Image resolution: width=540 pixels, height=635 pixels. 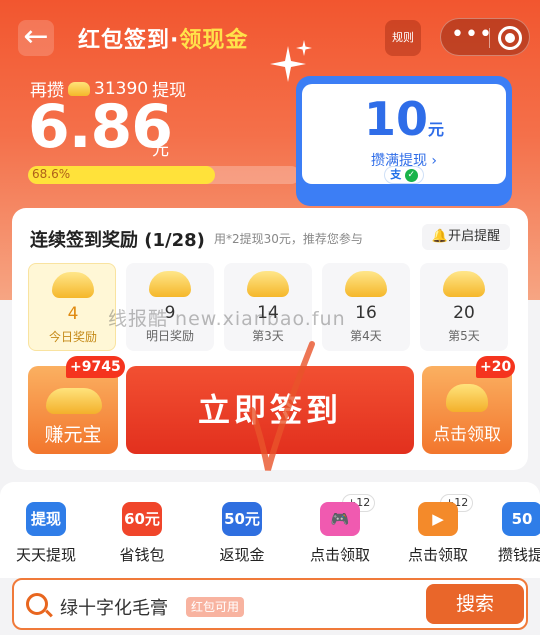 I want to click on reminder-label: 开启提醒, so click(x=474, y=236).